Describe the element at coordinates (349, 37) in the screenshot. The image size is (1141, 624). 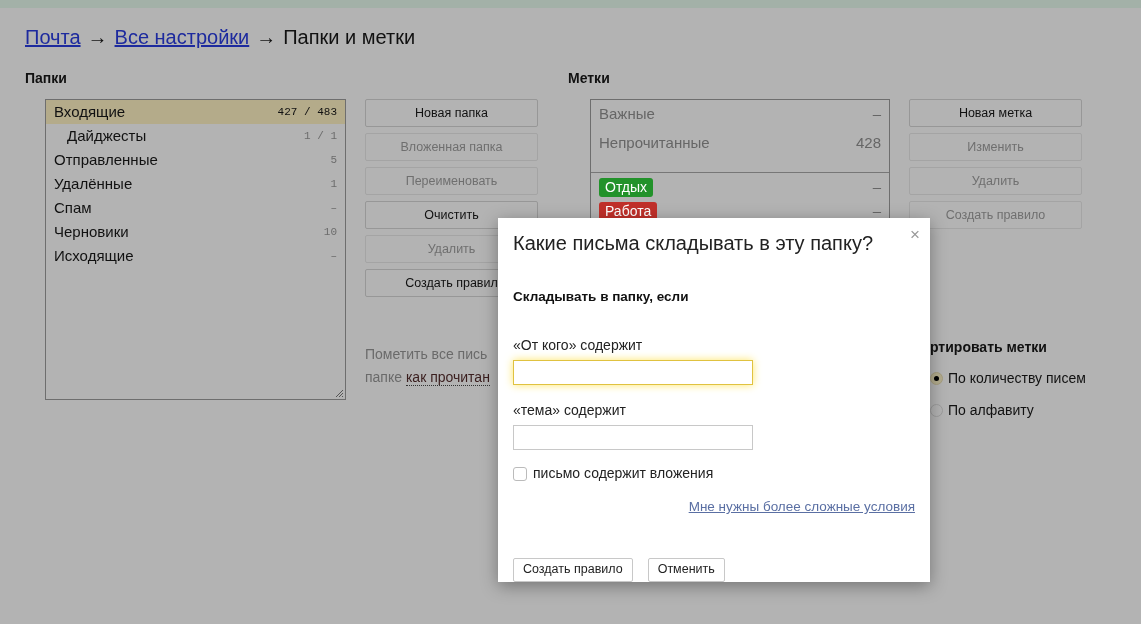
I see `page-title: Папки и метки` at that location.